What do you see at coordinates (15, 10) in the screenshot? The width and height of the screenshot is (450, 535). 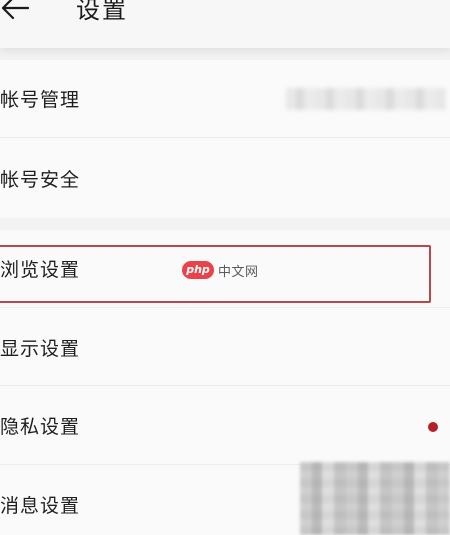 I see `arrow-left-icon` at bounding box center [15, 10].